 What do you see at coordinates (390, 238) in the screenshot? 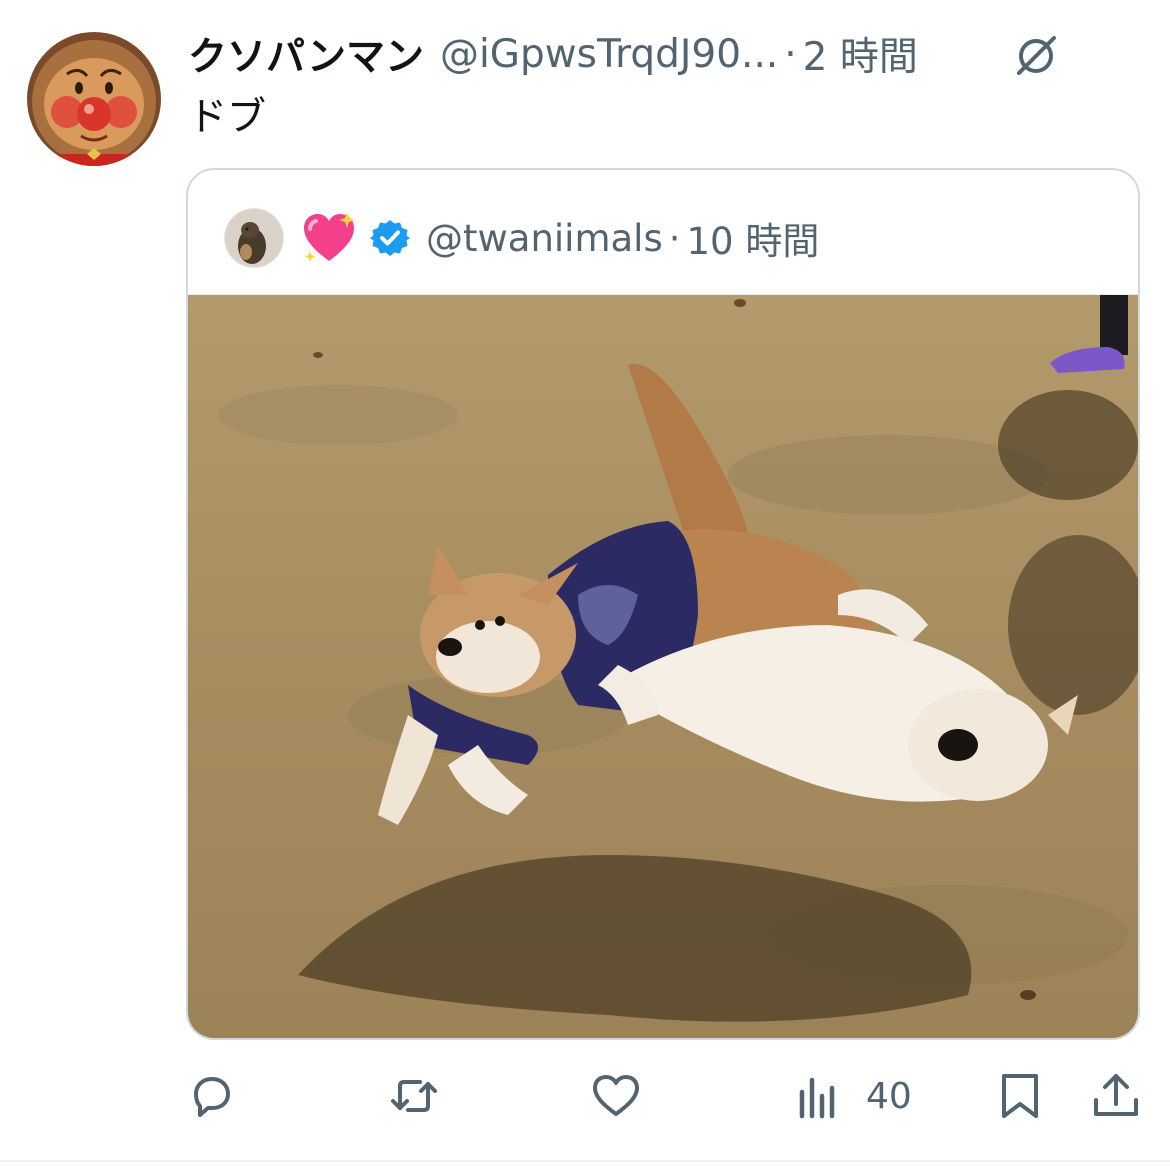
I see `verified-badge-icon` at bounding box center [390, 238].